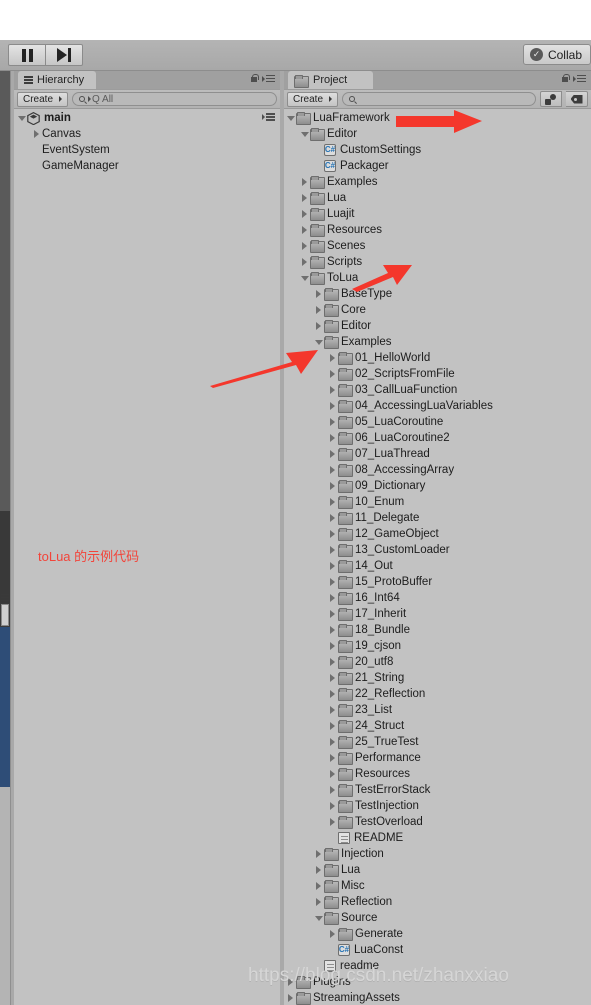 Image resolution: width=591 pixels, height=1005 pixels. I want to click on hierarchy-row-menu-icon, so click(268, 117).